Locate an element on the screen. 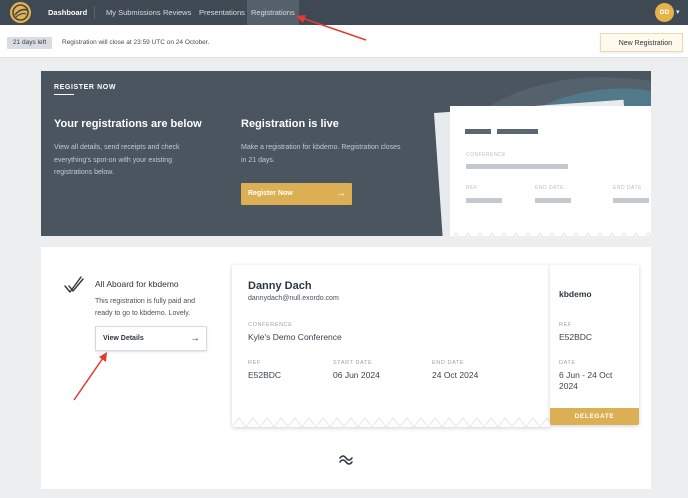 This screenshot has height=498, width=688. start-date-value: 06 Jun 2024 is located at coordinates (356, 375).